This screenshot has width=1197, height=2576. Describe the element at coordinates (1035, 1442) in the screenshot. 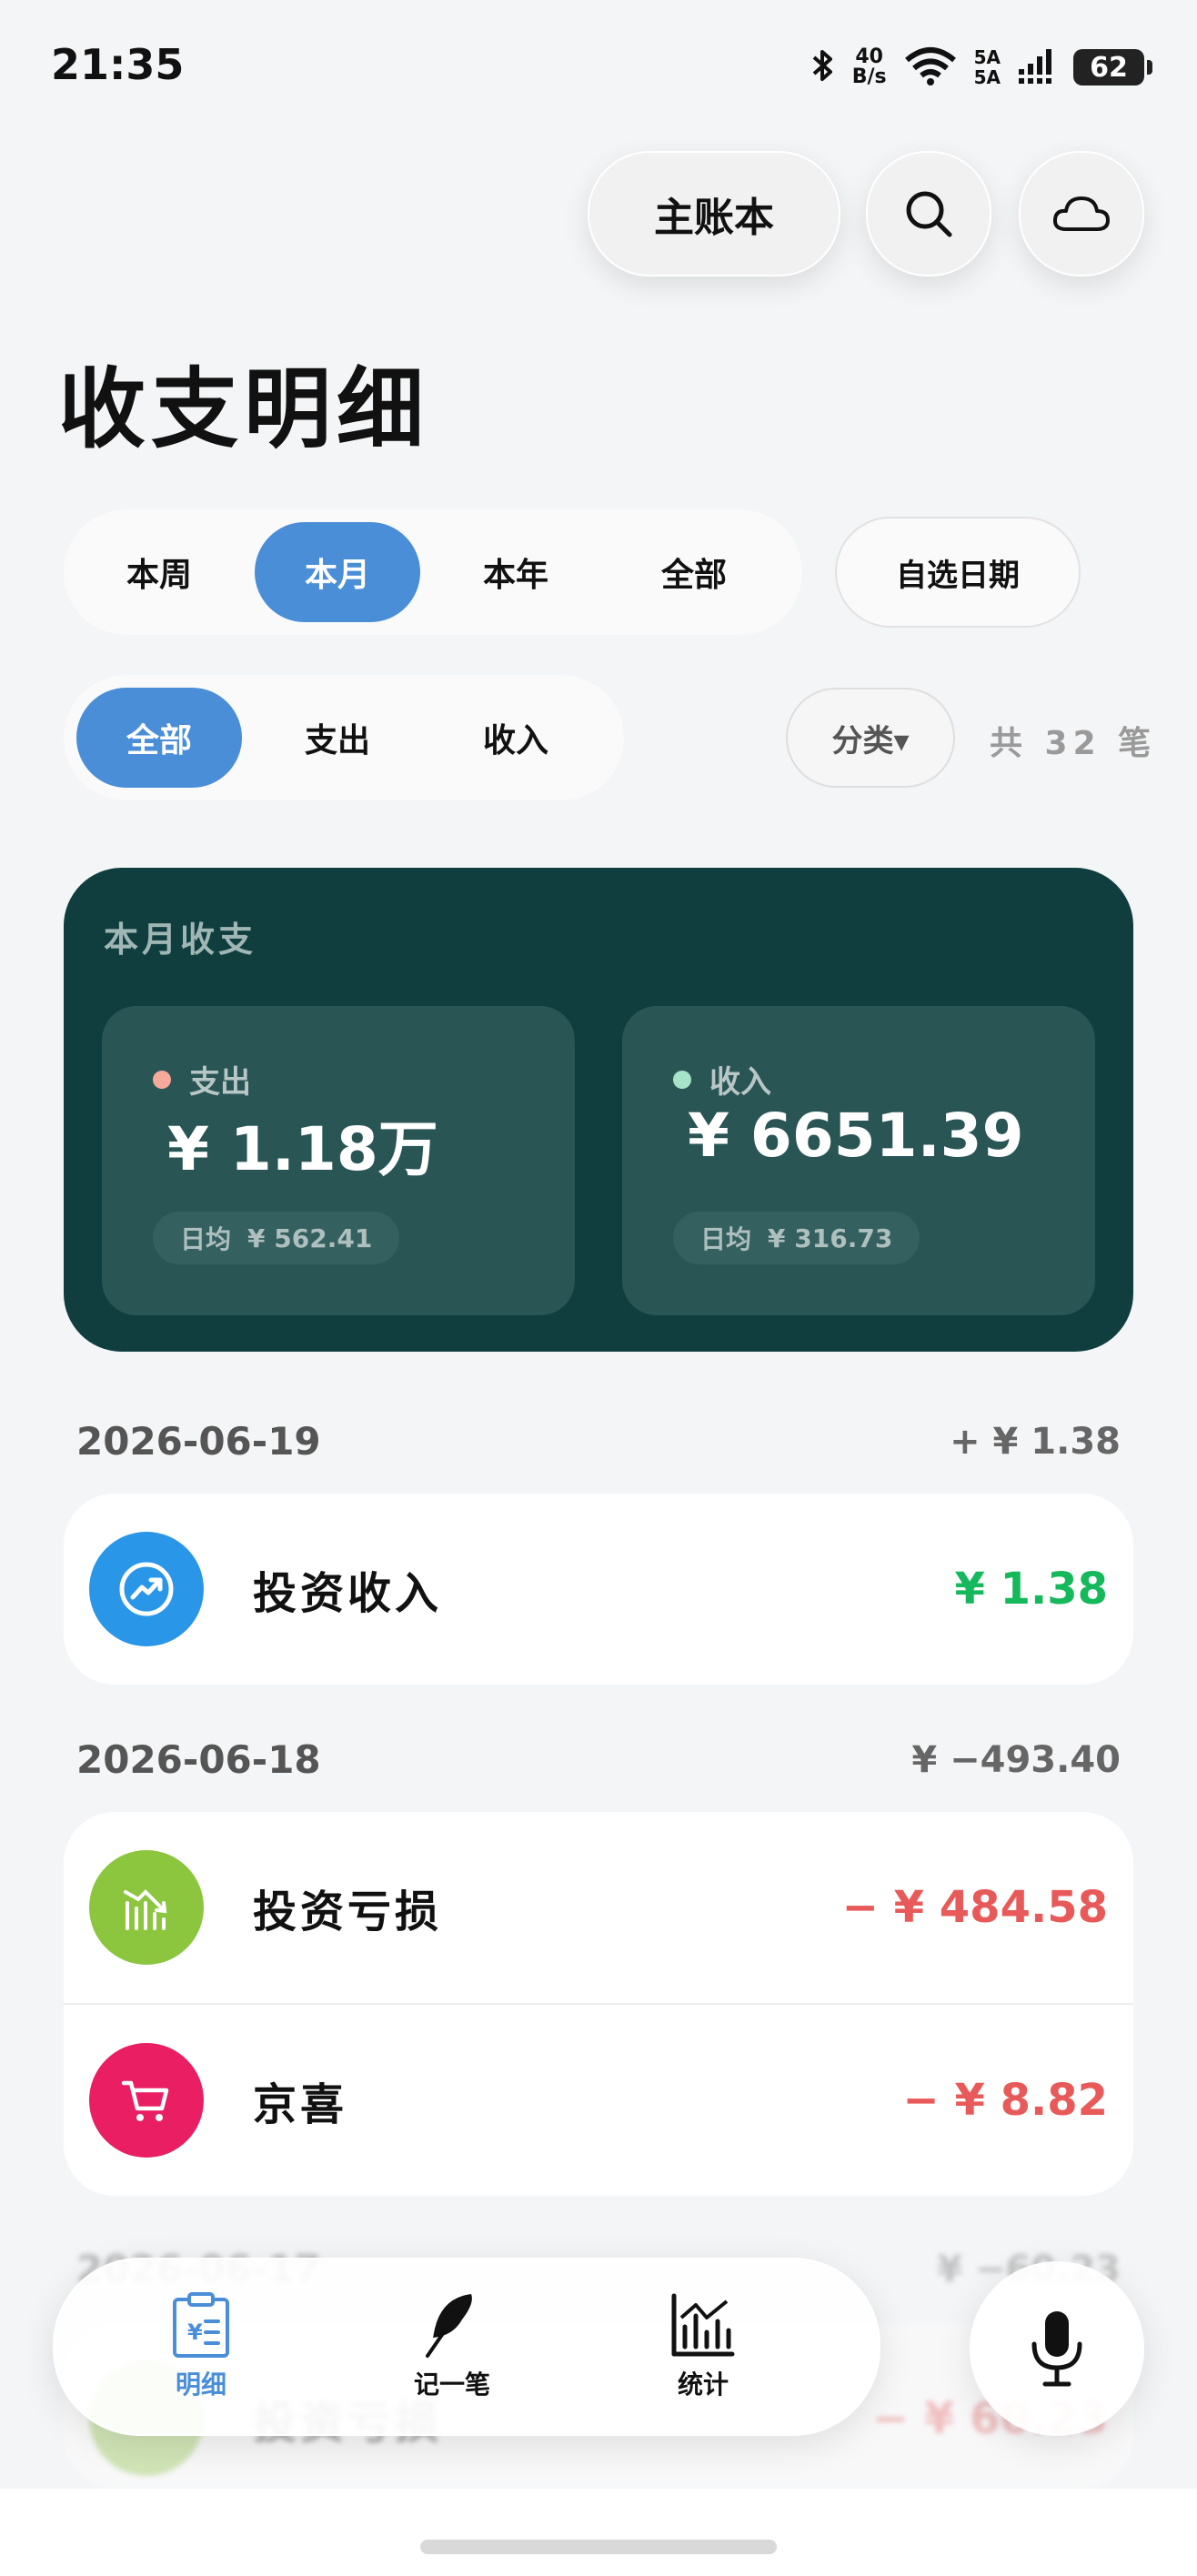

I see `day-total: + ¥ 1.38` at that location.